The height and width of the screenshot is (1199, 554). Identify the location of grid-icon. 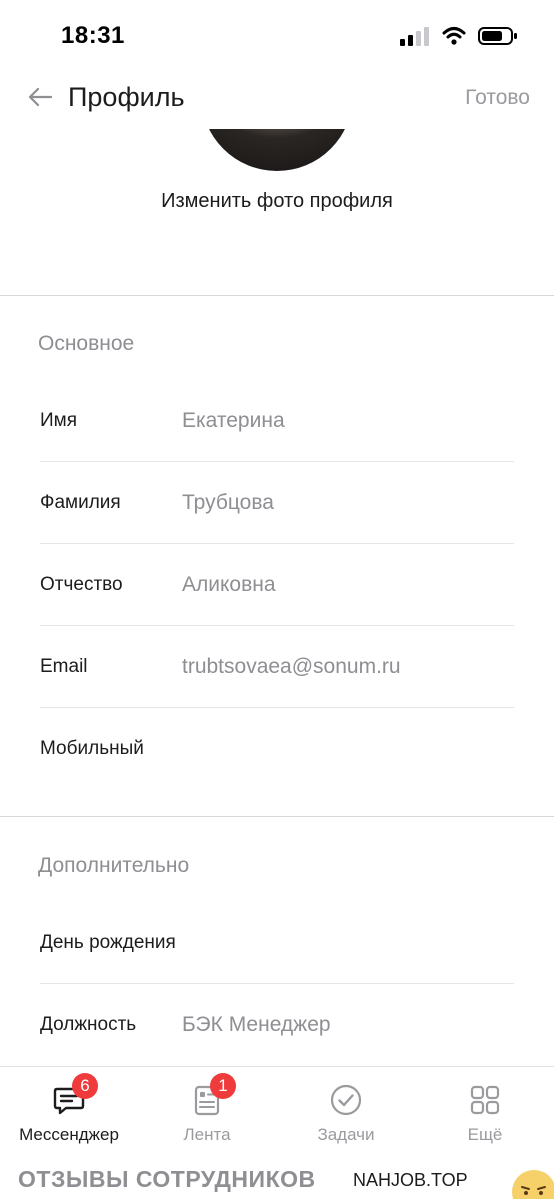
(485, 1100).